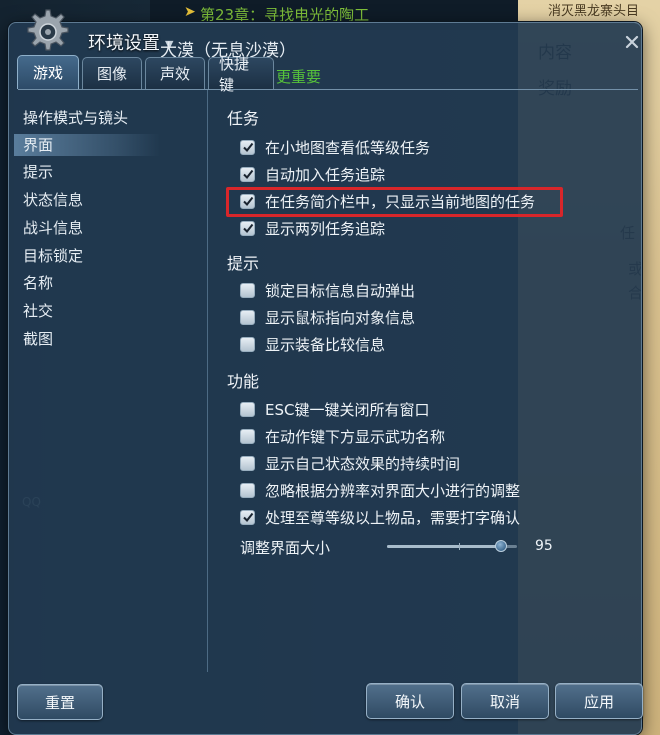  What do you see at coordinates (325, 344) in the screenshot?
I see `option-label: 显示装备比较信息` at bounding box center [325, 344].